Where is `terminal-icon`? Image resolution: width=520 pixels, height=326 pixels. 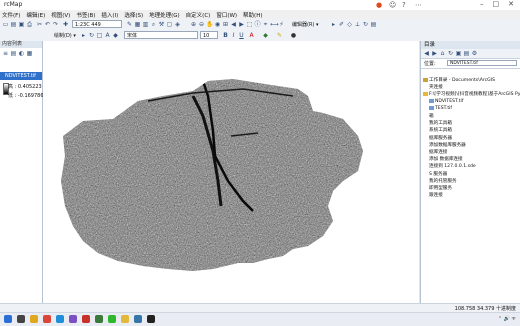 terminal-icon is located at coordinates (151, 319).